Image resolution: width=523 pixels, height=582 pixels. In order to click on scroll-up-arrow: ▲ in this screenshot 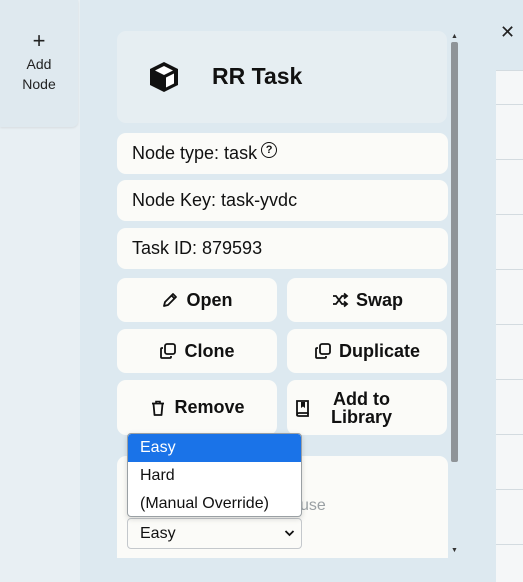, I will do `click(454, 36)`.